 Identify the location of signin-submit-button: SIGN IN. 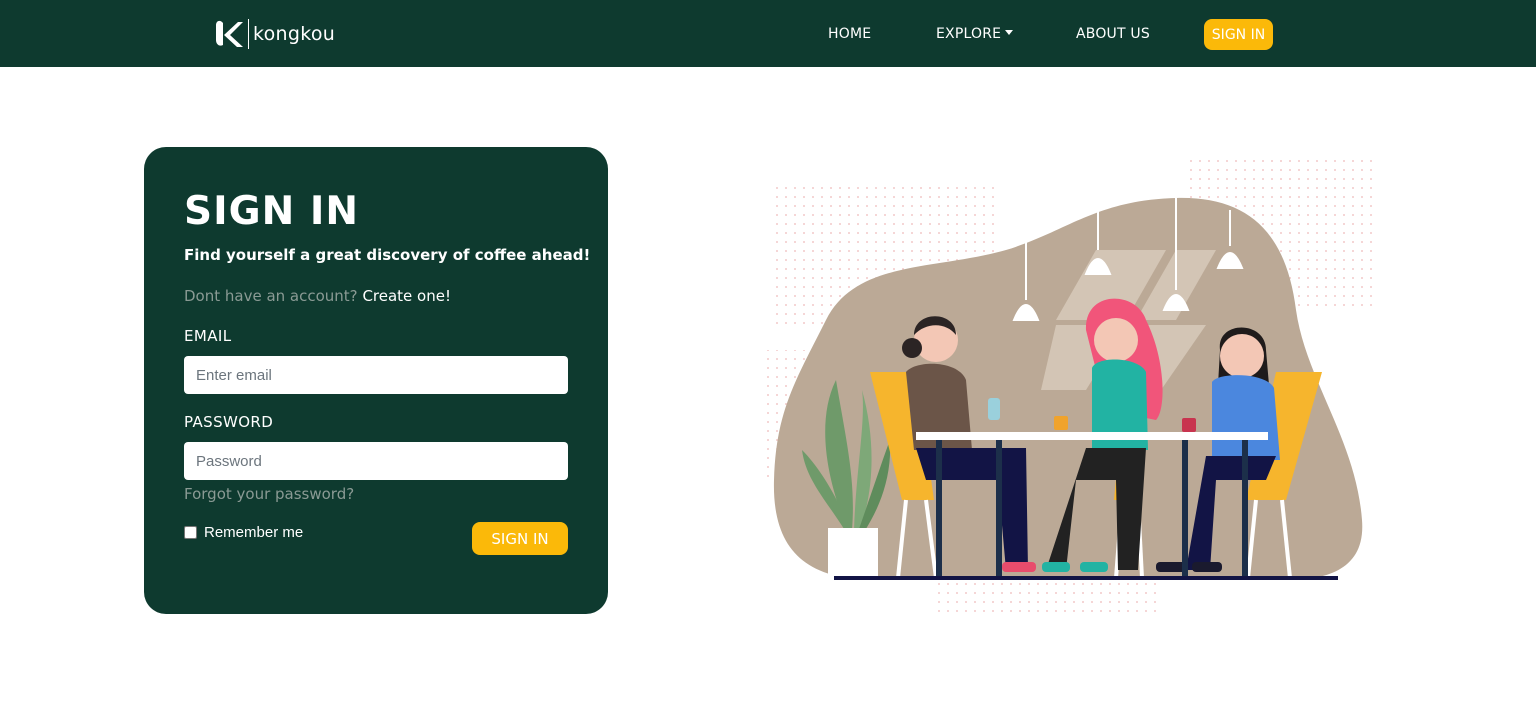
(520, 538).